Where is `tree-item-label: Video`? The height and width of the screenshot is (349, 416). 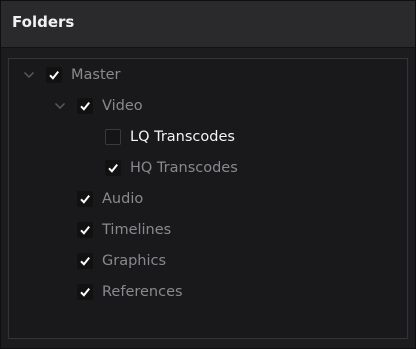 tree-item-label: Video is located at coordinates (122, 106).